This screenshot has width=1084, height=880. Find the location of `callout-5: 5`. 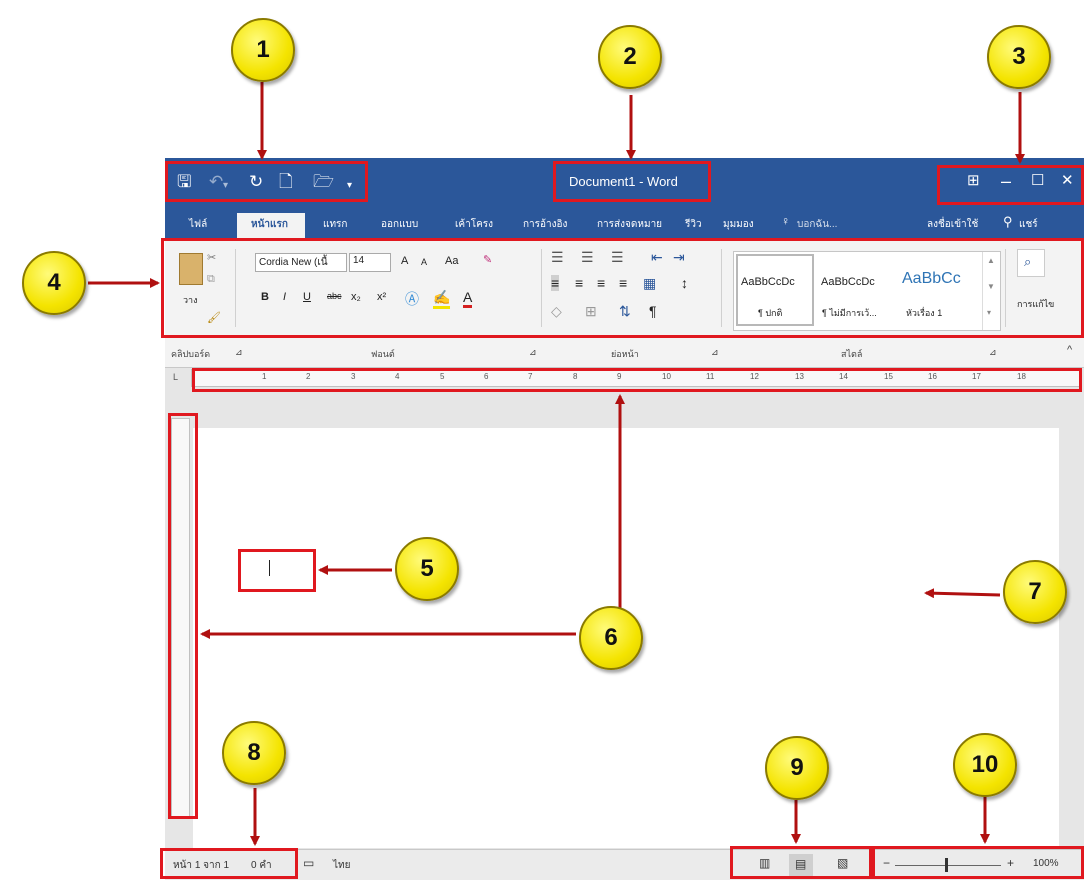

callout-5: 5 is located at coordinates (427, 569).